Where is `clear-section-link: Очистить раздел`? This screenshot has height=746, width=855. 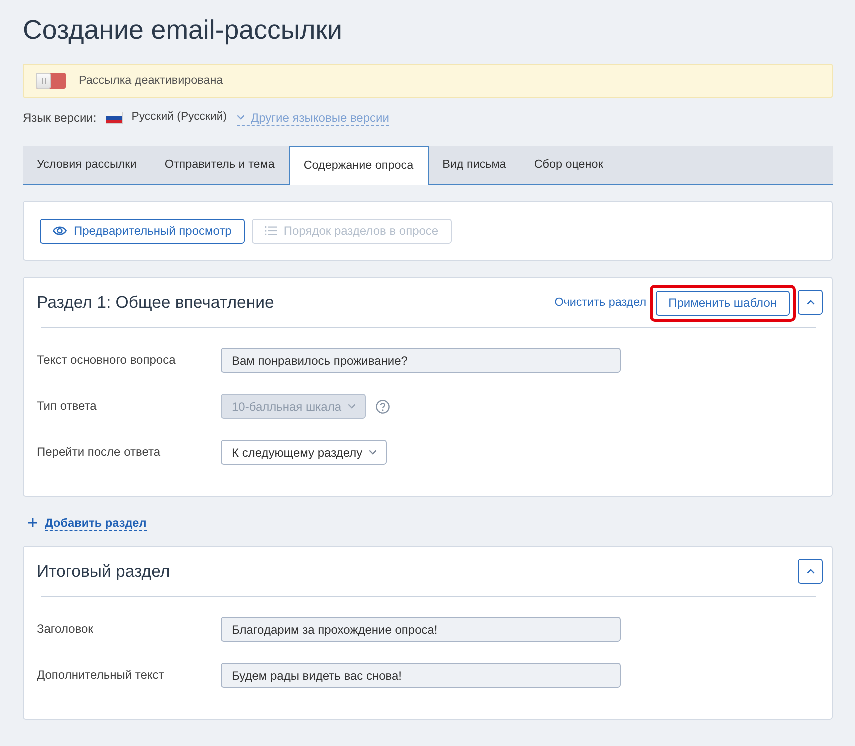
clear-section-link: Очистить раздел is located at coordinates (600, 303).